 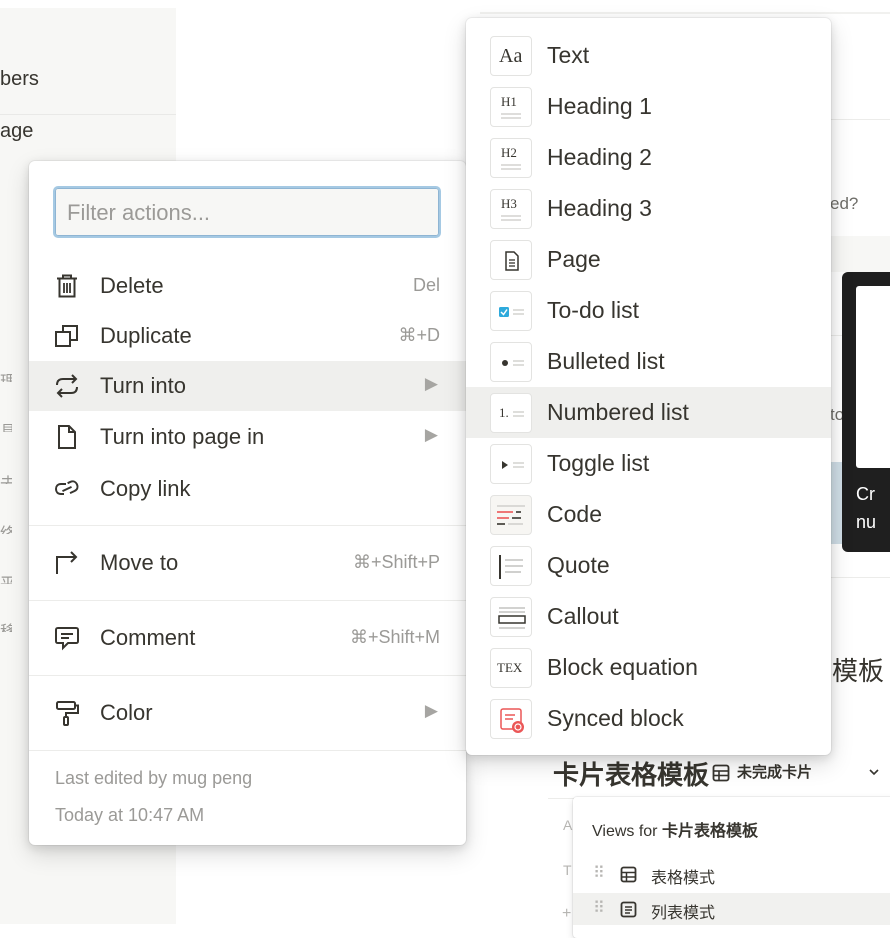 What do you see at coordinates (683, 878) in the screenshot?
I see `view-item-label: 表格模式` at bounding box center [683, 878].